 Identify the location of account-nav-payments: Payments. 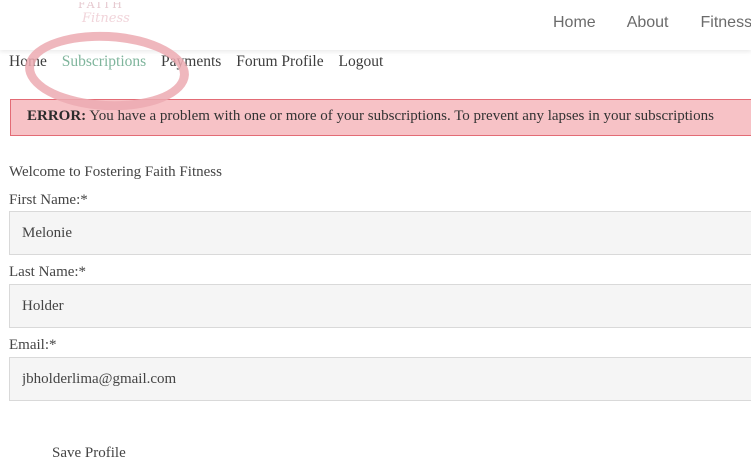
(191, 61).